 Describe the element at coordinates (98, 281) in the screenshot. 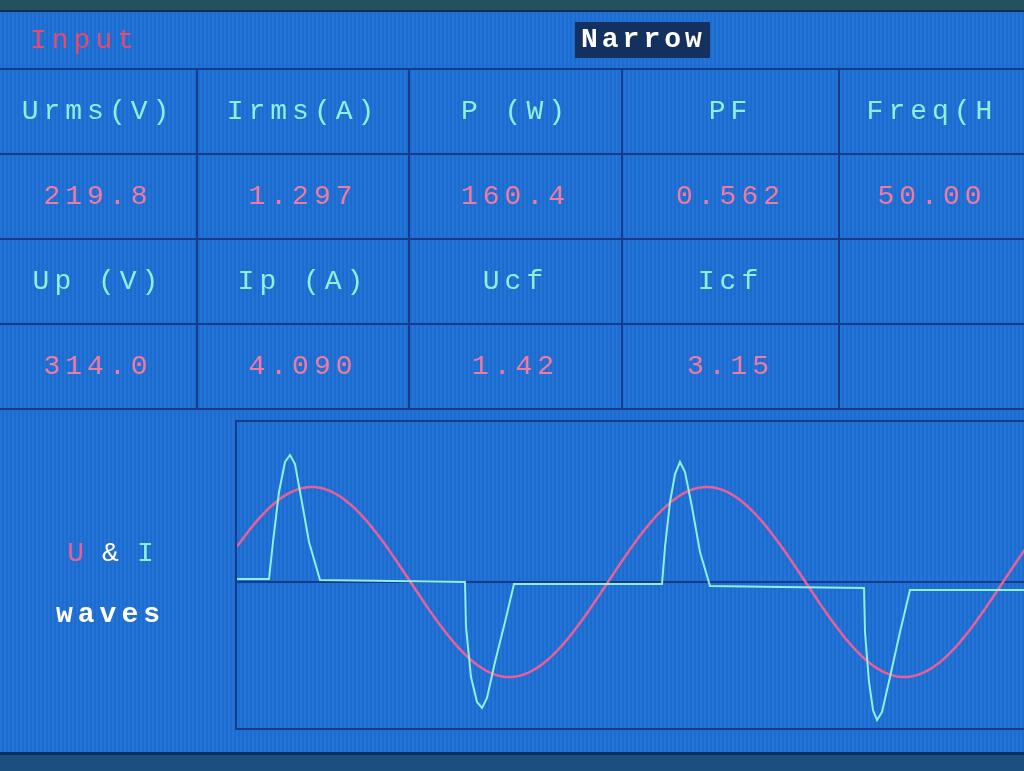

I see `measurement-label: Up (V)` at that location.